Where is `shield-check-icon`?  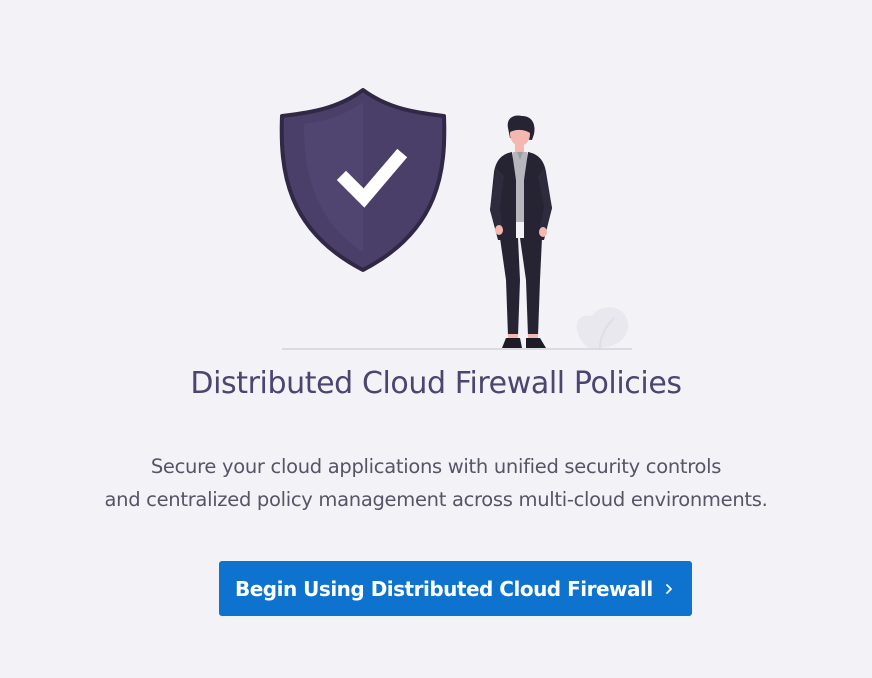
shield-check-icon is located at coordinates (363, 180).